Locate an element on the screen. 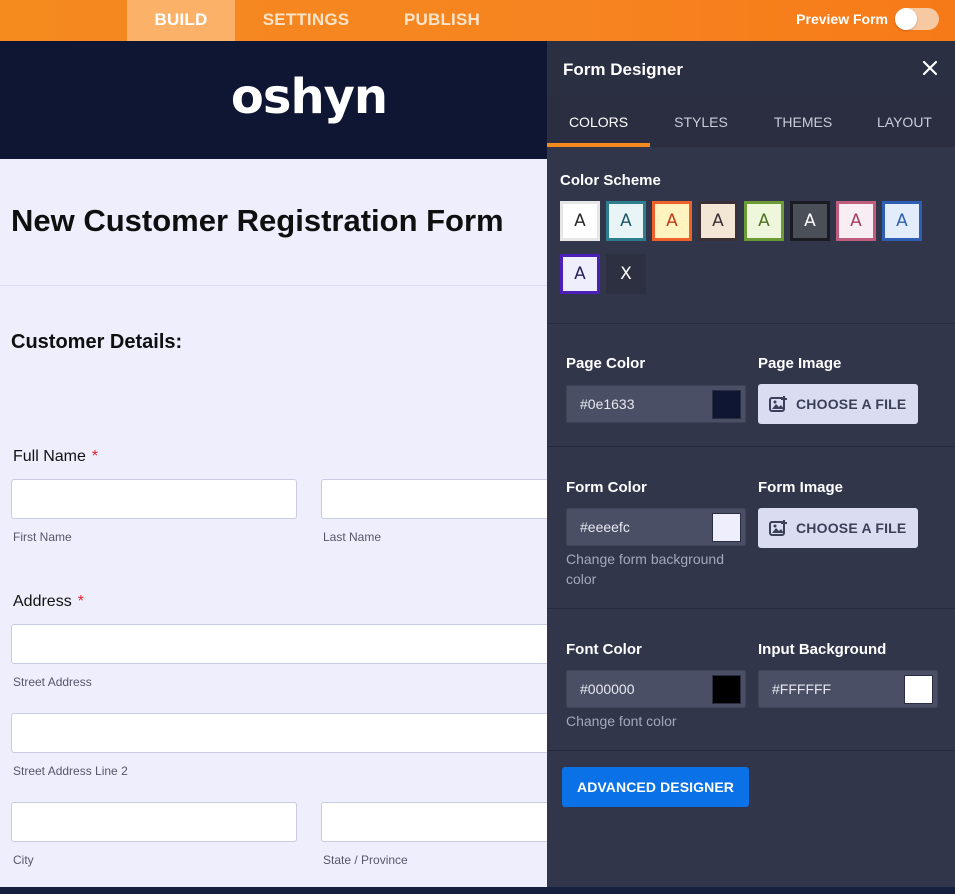 This screenshot has height=894, width=955. page-image-choose-button: CHOOSE A FILE is located at coordinates (838, 404).